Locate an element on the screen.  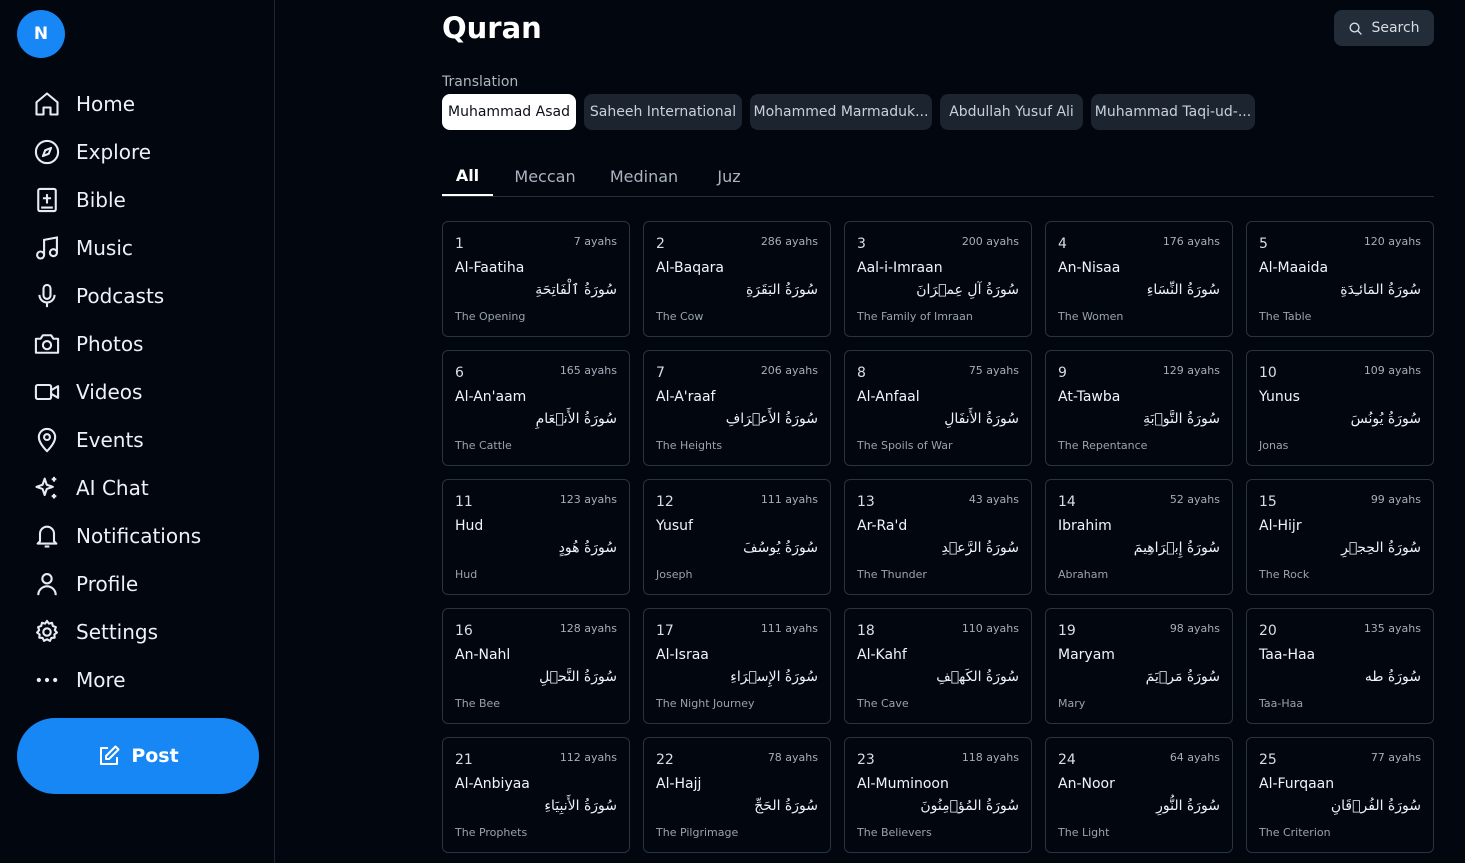
compose-icon is located at coordinates (110, 755).